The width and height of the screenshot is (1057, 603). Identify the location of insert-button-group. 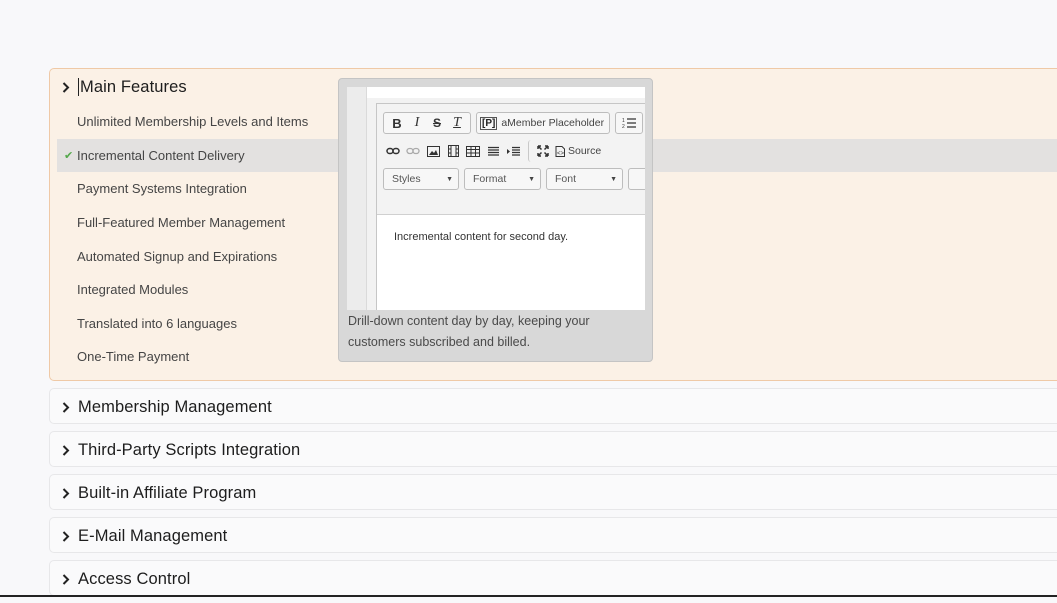
(453, 151).